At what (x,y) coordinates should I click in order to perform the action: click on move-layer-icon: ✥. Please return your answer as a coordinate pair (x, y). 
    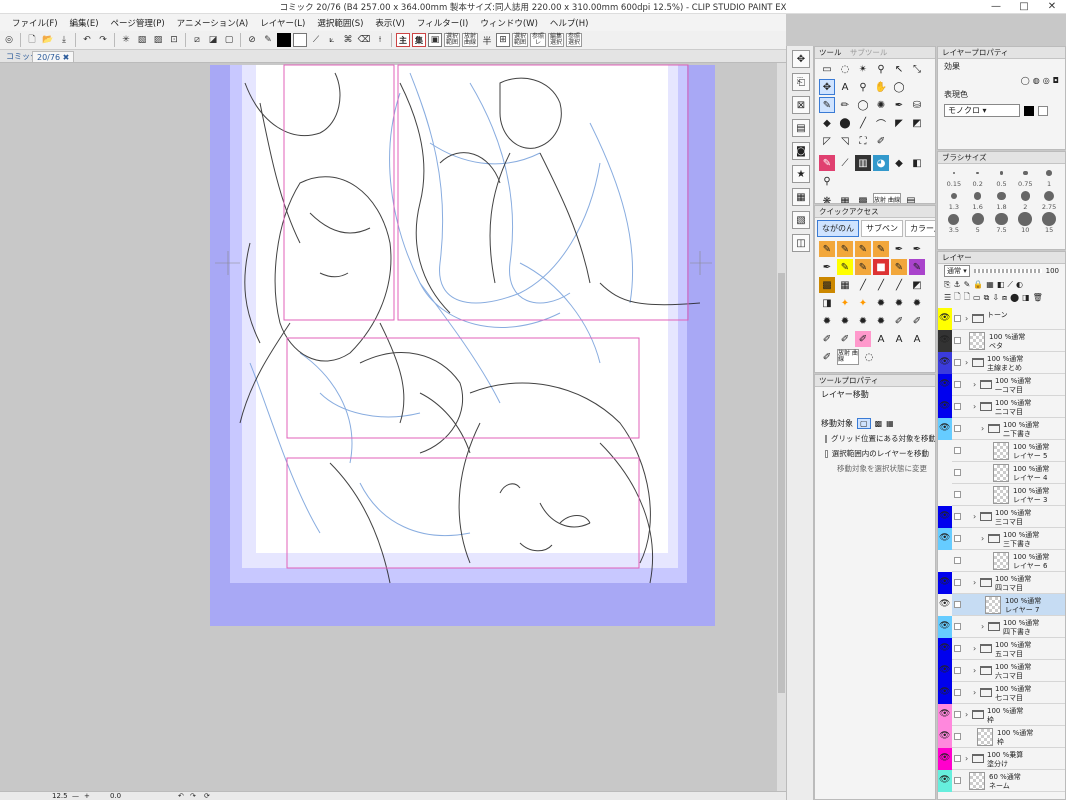
    Looking at the image, I should click on (827, 87).